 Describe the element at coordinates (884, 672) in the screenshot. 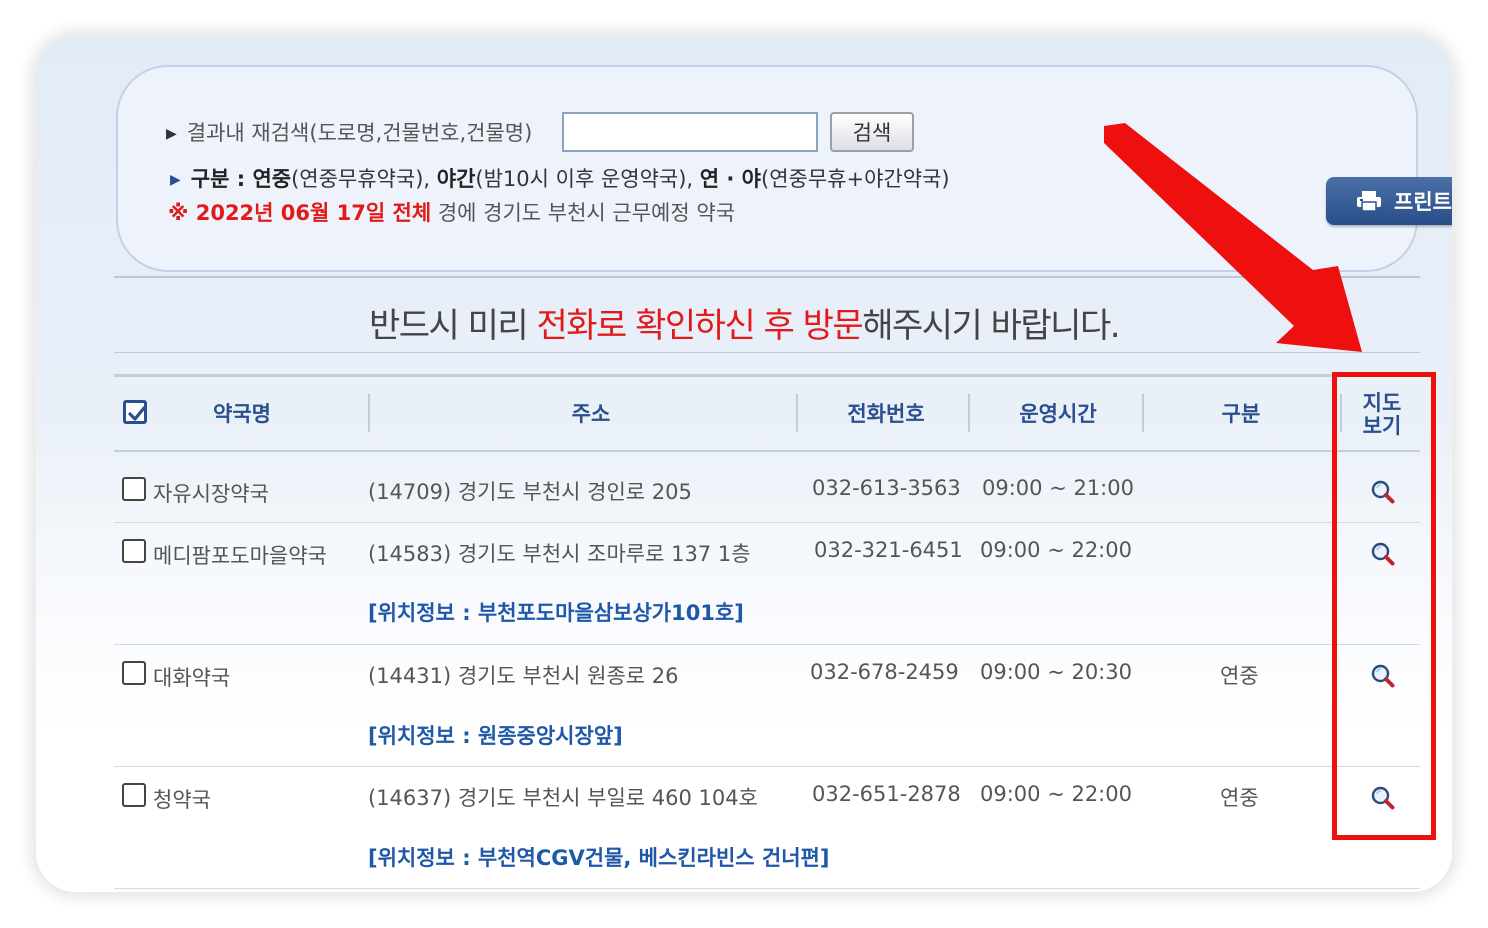

I see `pharmacy-phone: 032-678-2459` at that location.